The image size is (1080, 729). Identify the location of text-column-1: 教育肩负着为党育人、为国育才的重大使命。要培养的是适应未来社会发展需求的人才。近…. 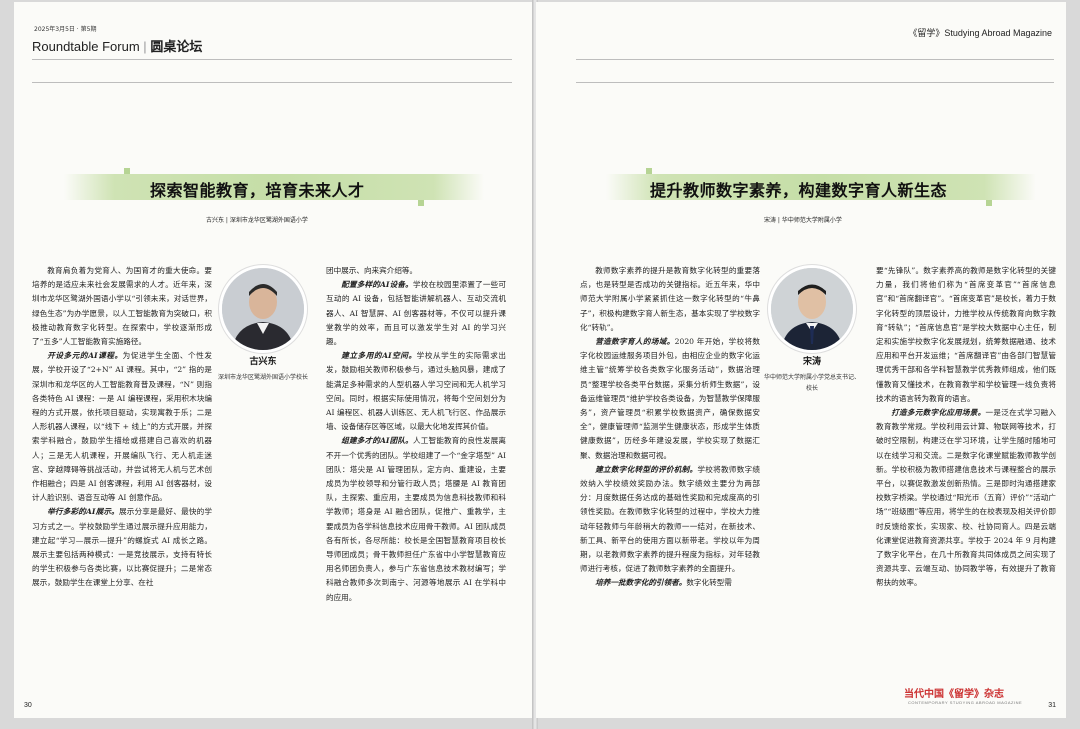
(122, 427).